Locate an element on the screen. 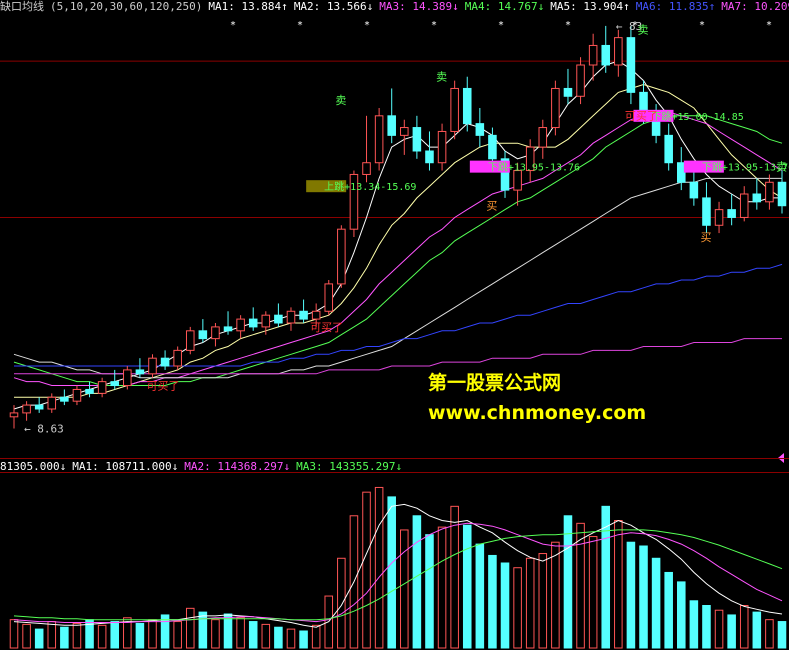  min-price-label: ← 8.63 is located at coordinates (44, 429).